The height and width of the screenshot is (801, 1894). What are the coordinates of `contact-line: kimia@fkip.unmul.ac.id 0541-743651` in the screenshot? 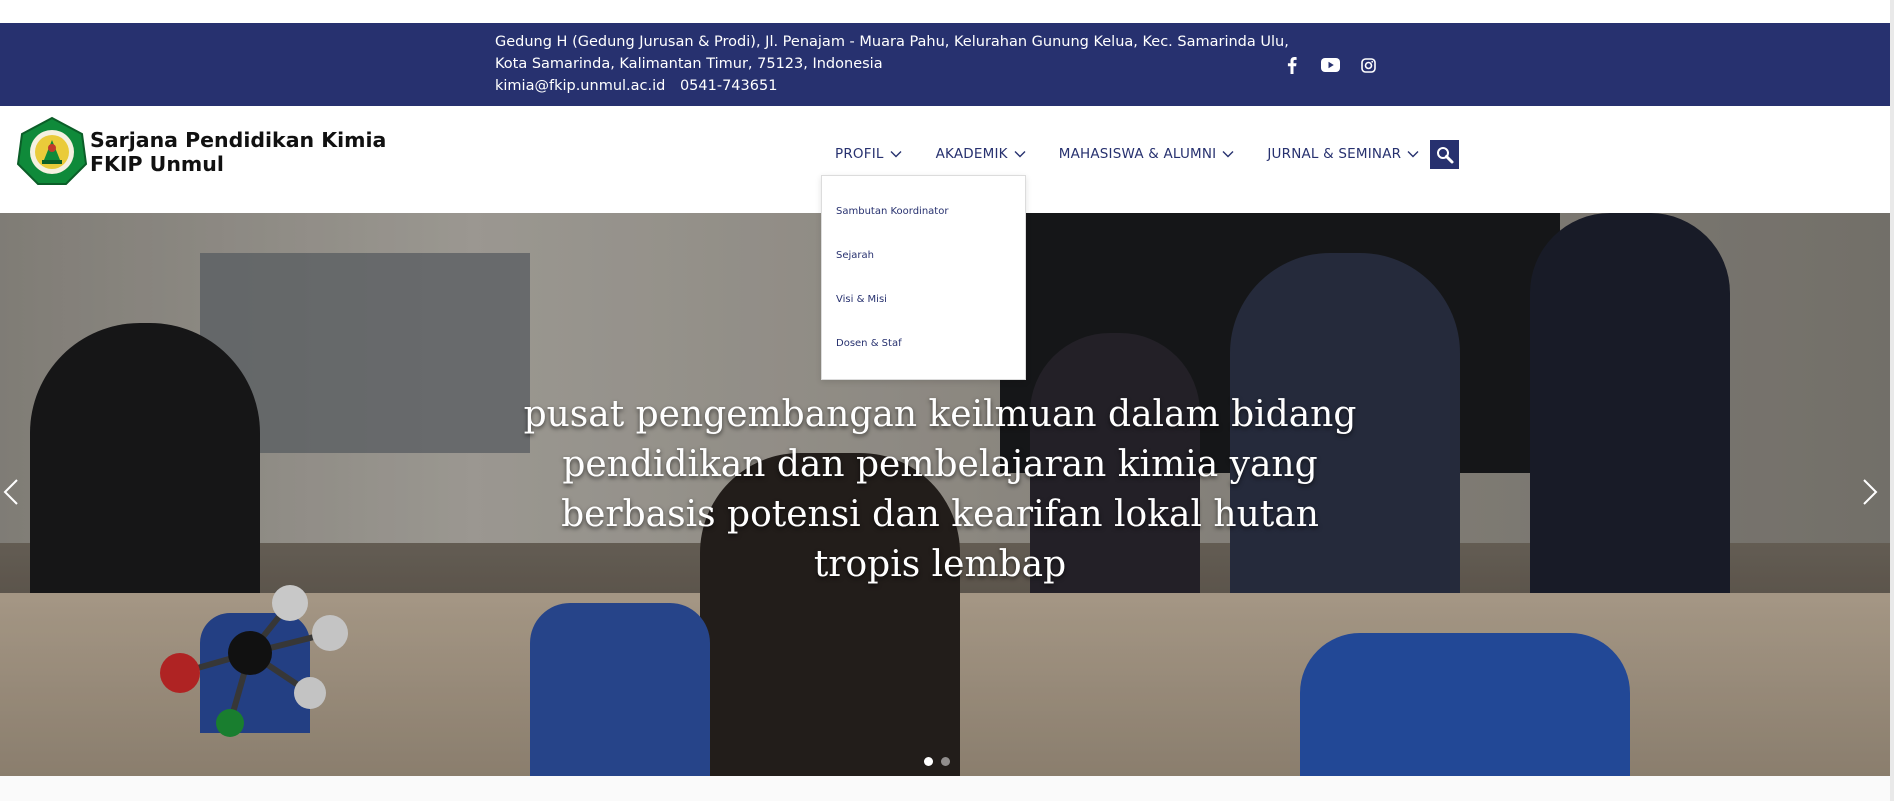 It's located at (875, 86).